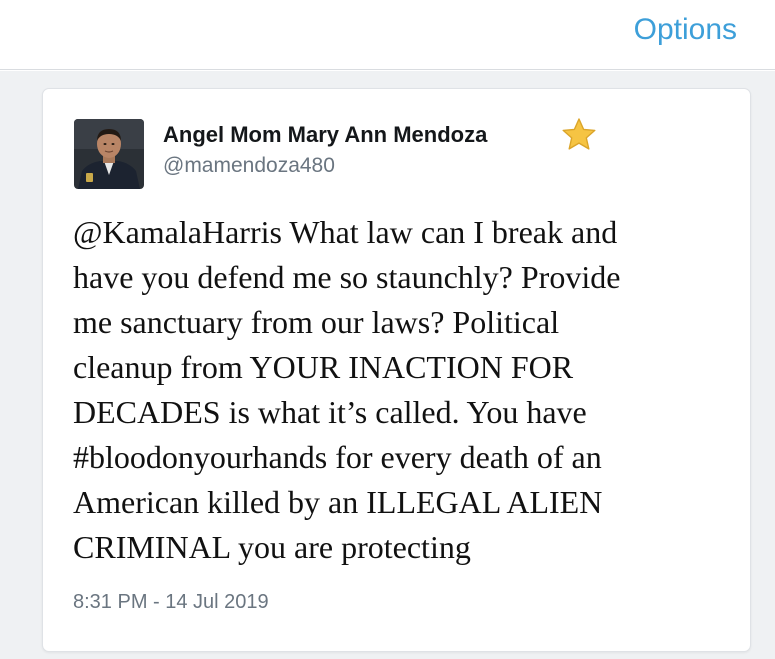  I want to click on tweet-text-line: cleanup from YOUR INACTION FOR, so click(323, 367).